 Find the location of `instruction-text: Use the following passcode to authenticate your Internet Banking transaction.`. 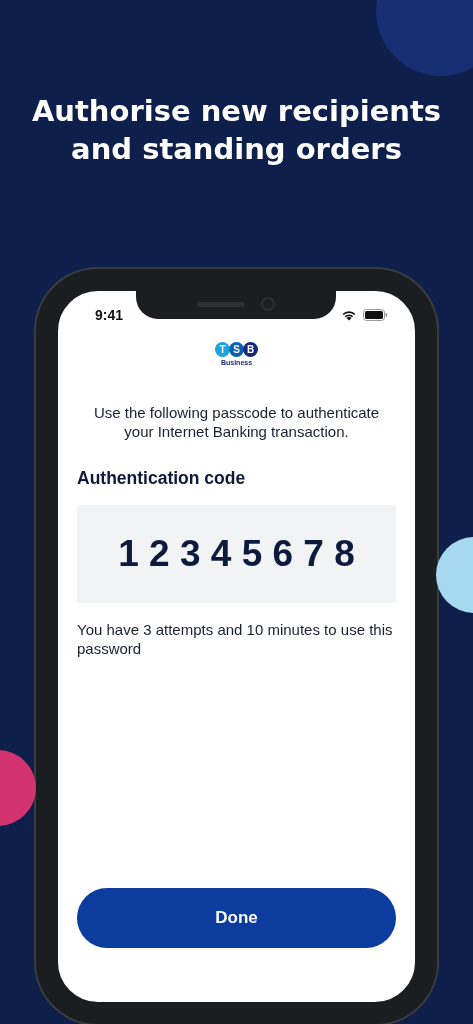

instruction-text: Use the following passcode to authenticate your Internet Banking transaction. is located at coordinates (236, 422).